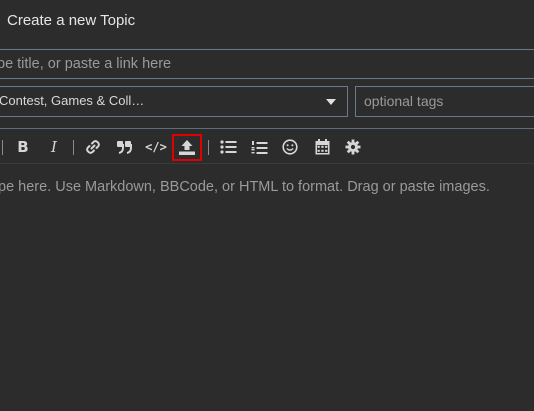  I want to click on bullet-list-button, so click(228, 147).